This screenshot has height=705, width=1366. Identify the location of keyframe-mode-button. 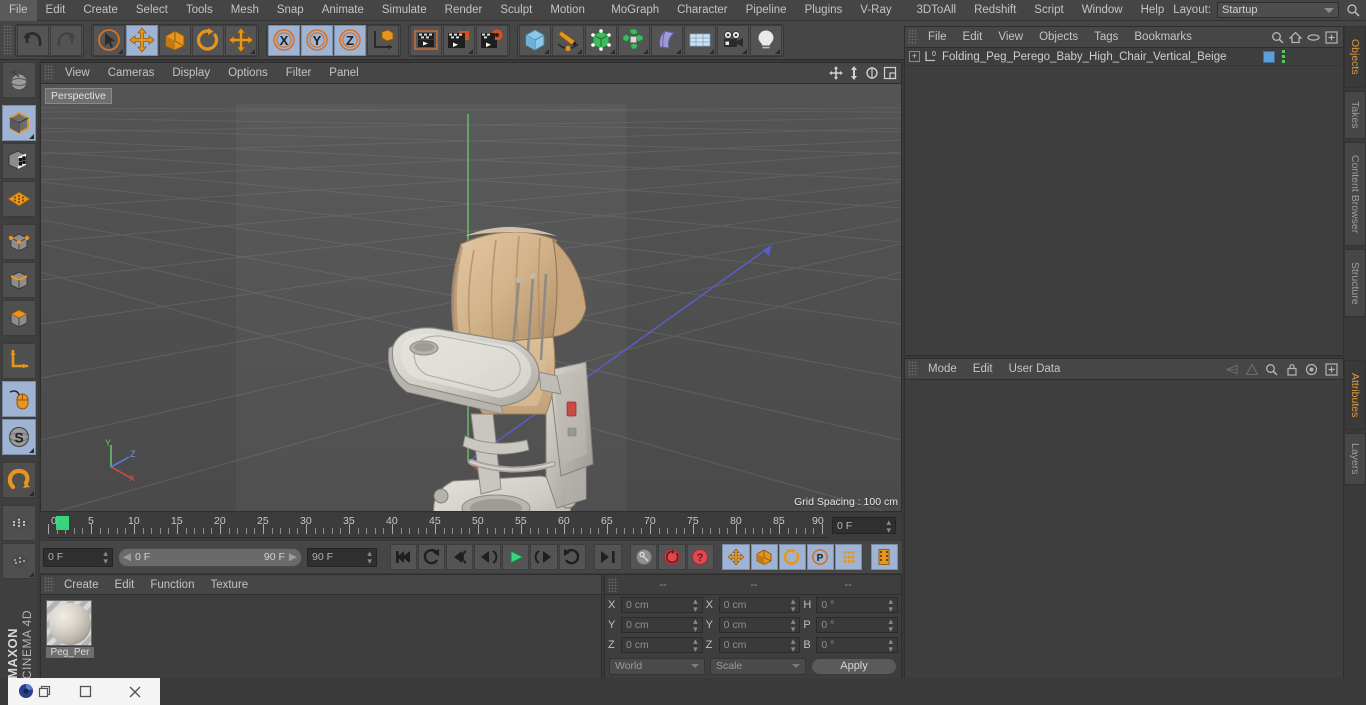
(884, 557).